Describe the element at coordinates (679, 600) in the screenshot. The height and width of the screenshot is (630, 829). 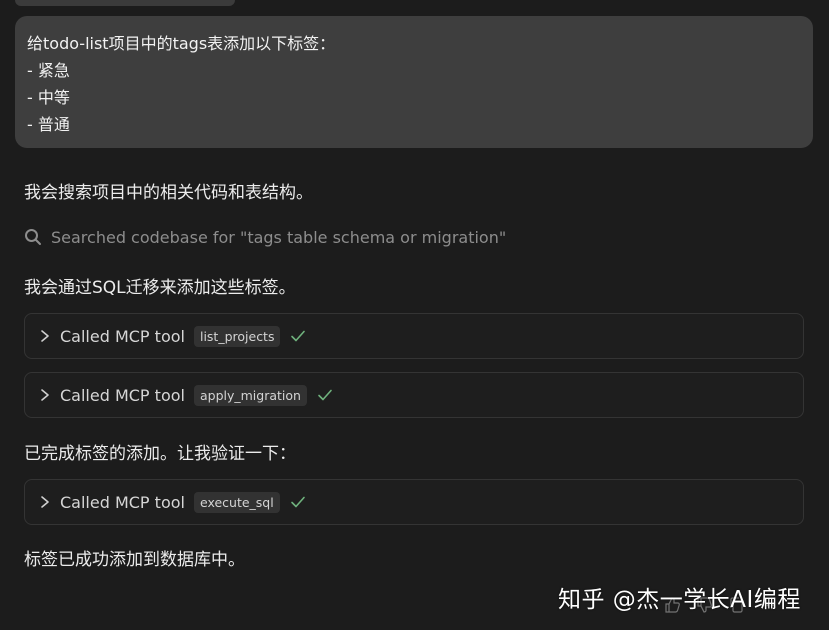
I see `watermark-text: 知乎 @杰一学长AI编程` at that location.